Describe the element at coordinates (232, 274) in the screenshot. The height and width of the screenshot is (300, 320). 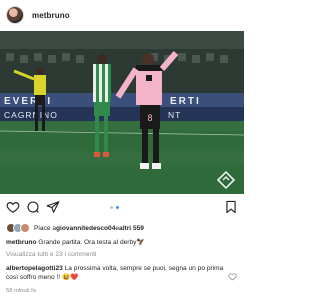
I see `comment-heart-icon` at that location.